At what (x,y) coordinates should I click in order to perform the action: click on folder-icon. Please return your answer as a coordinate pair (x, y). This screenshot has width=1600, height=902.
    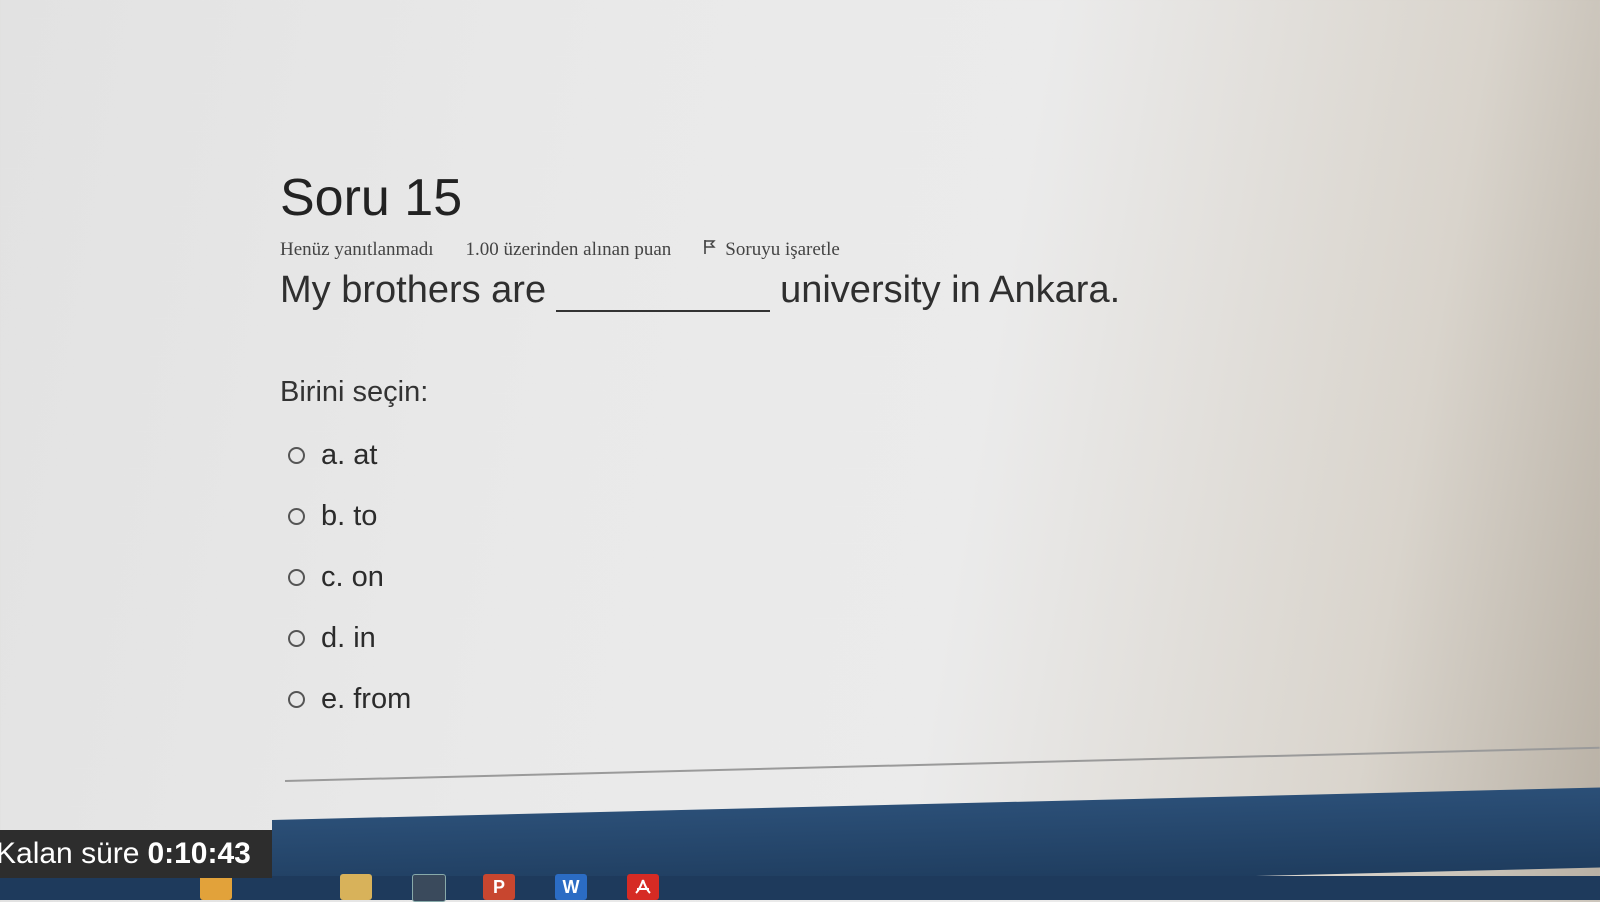
    Looking at the image, I should click on (356, 887).